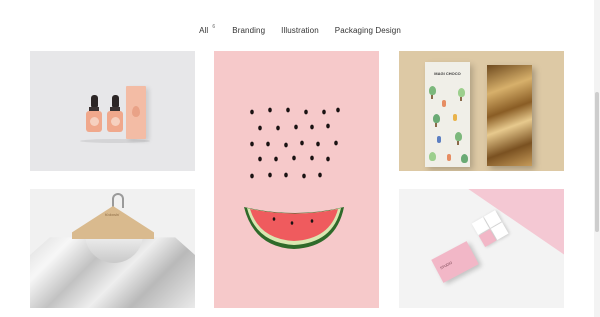 The width and height of the screenshot is (600, 317). Describe the element at coordinates (294, 228) in the screenshot. I see `watermelon-slice` at that location.